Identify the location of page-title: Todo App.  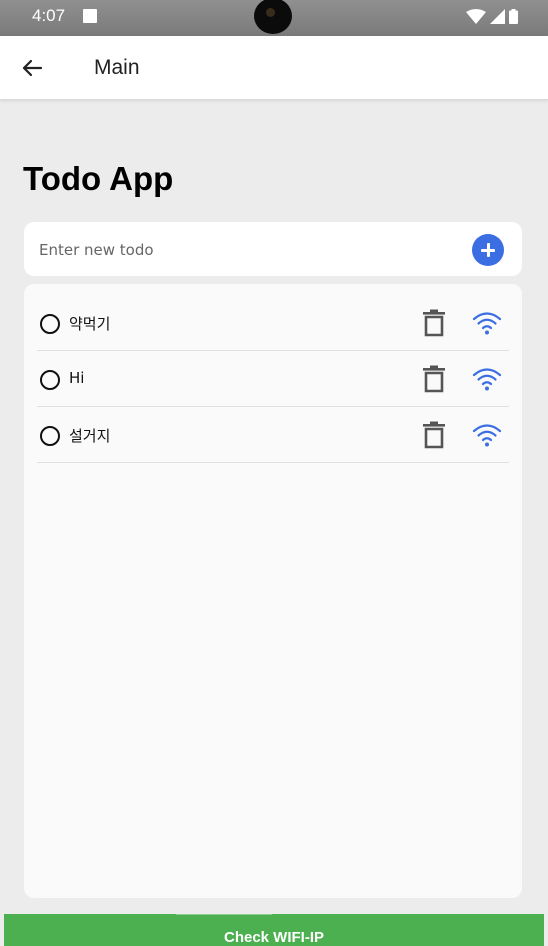
(98, 178).